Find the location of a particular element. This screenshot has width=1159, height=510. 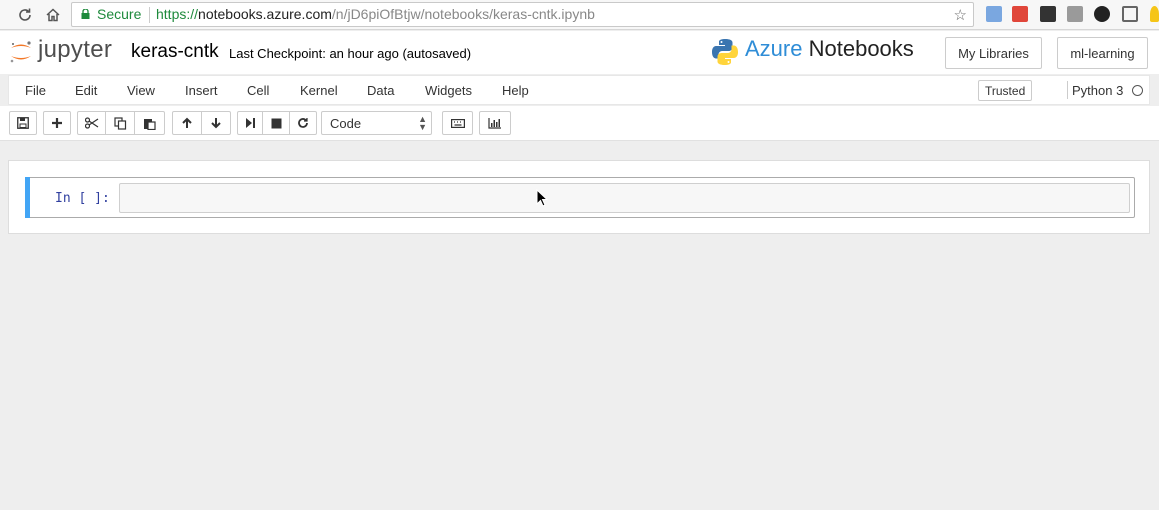

move-down-button is located at coordinates (216, 123).